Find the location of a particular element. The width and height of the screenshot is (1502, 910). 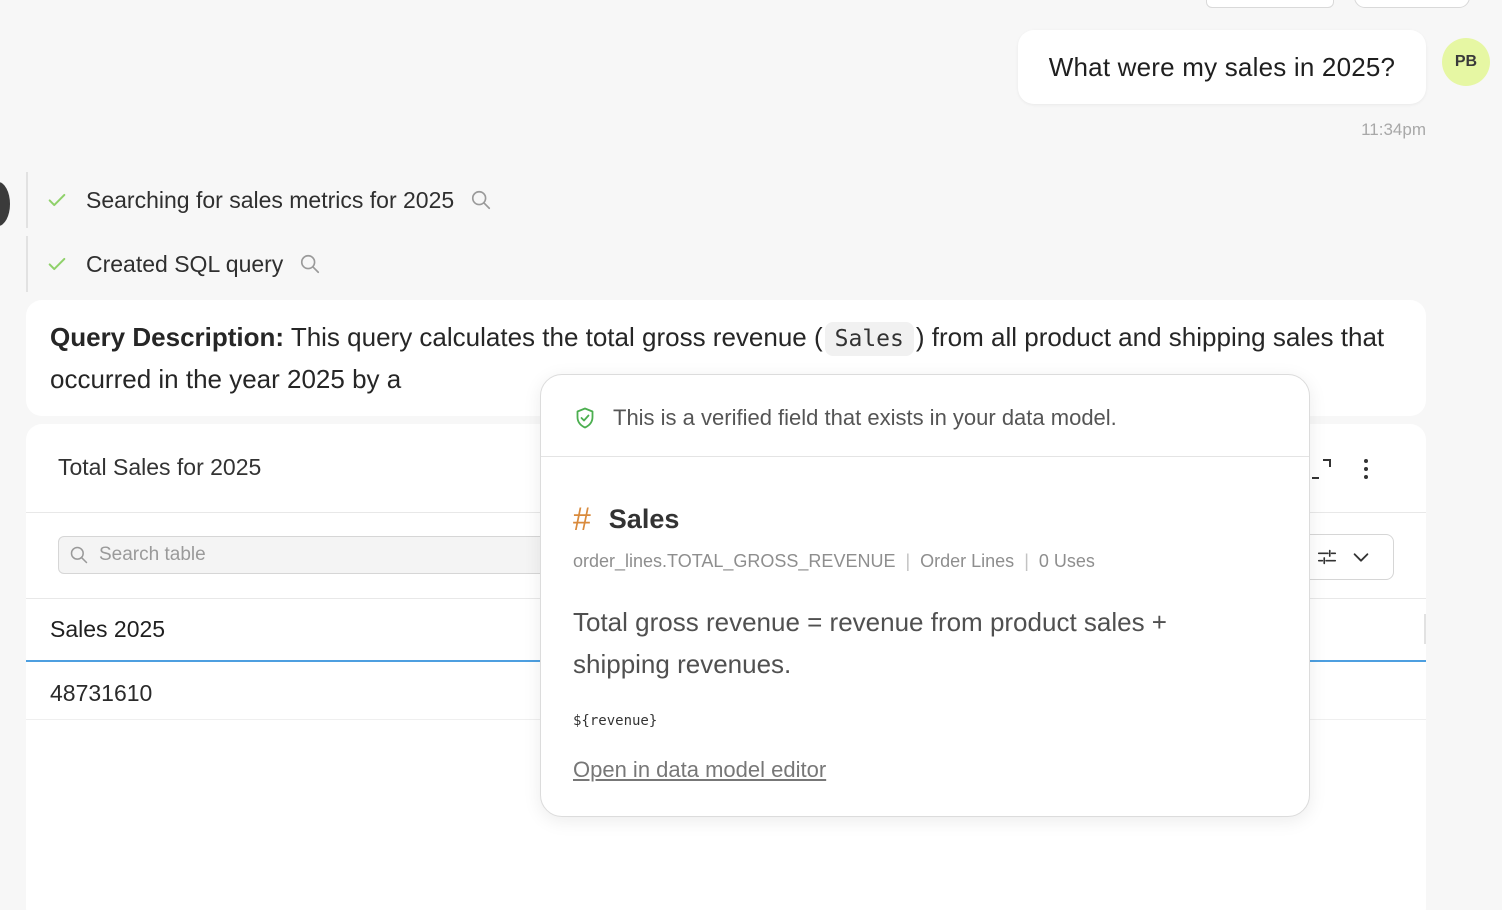

top-toolbar-button is located at coordinates (1270, 4).